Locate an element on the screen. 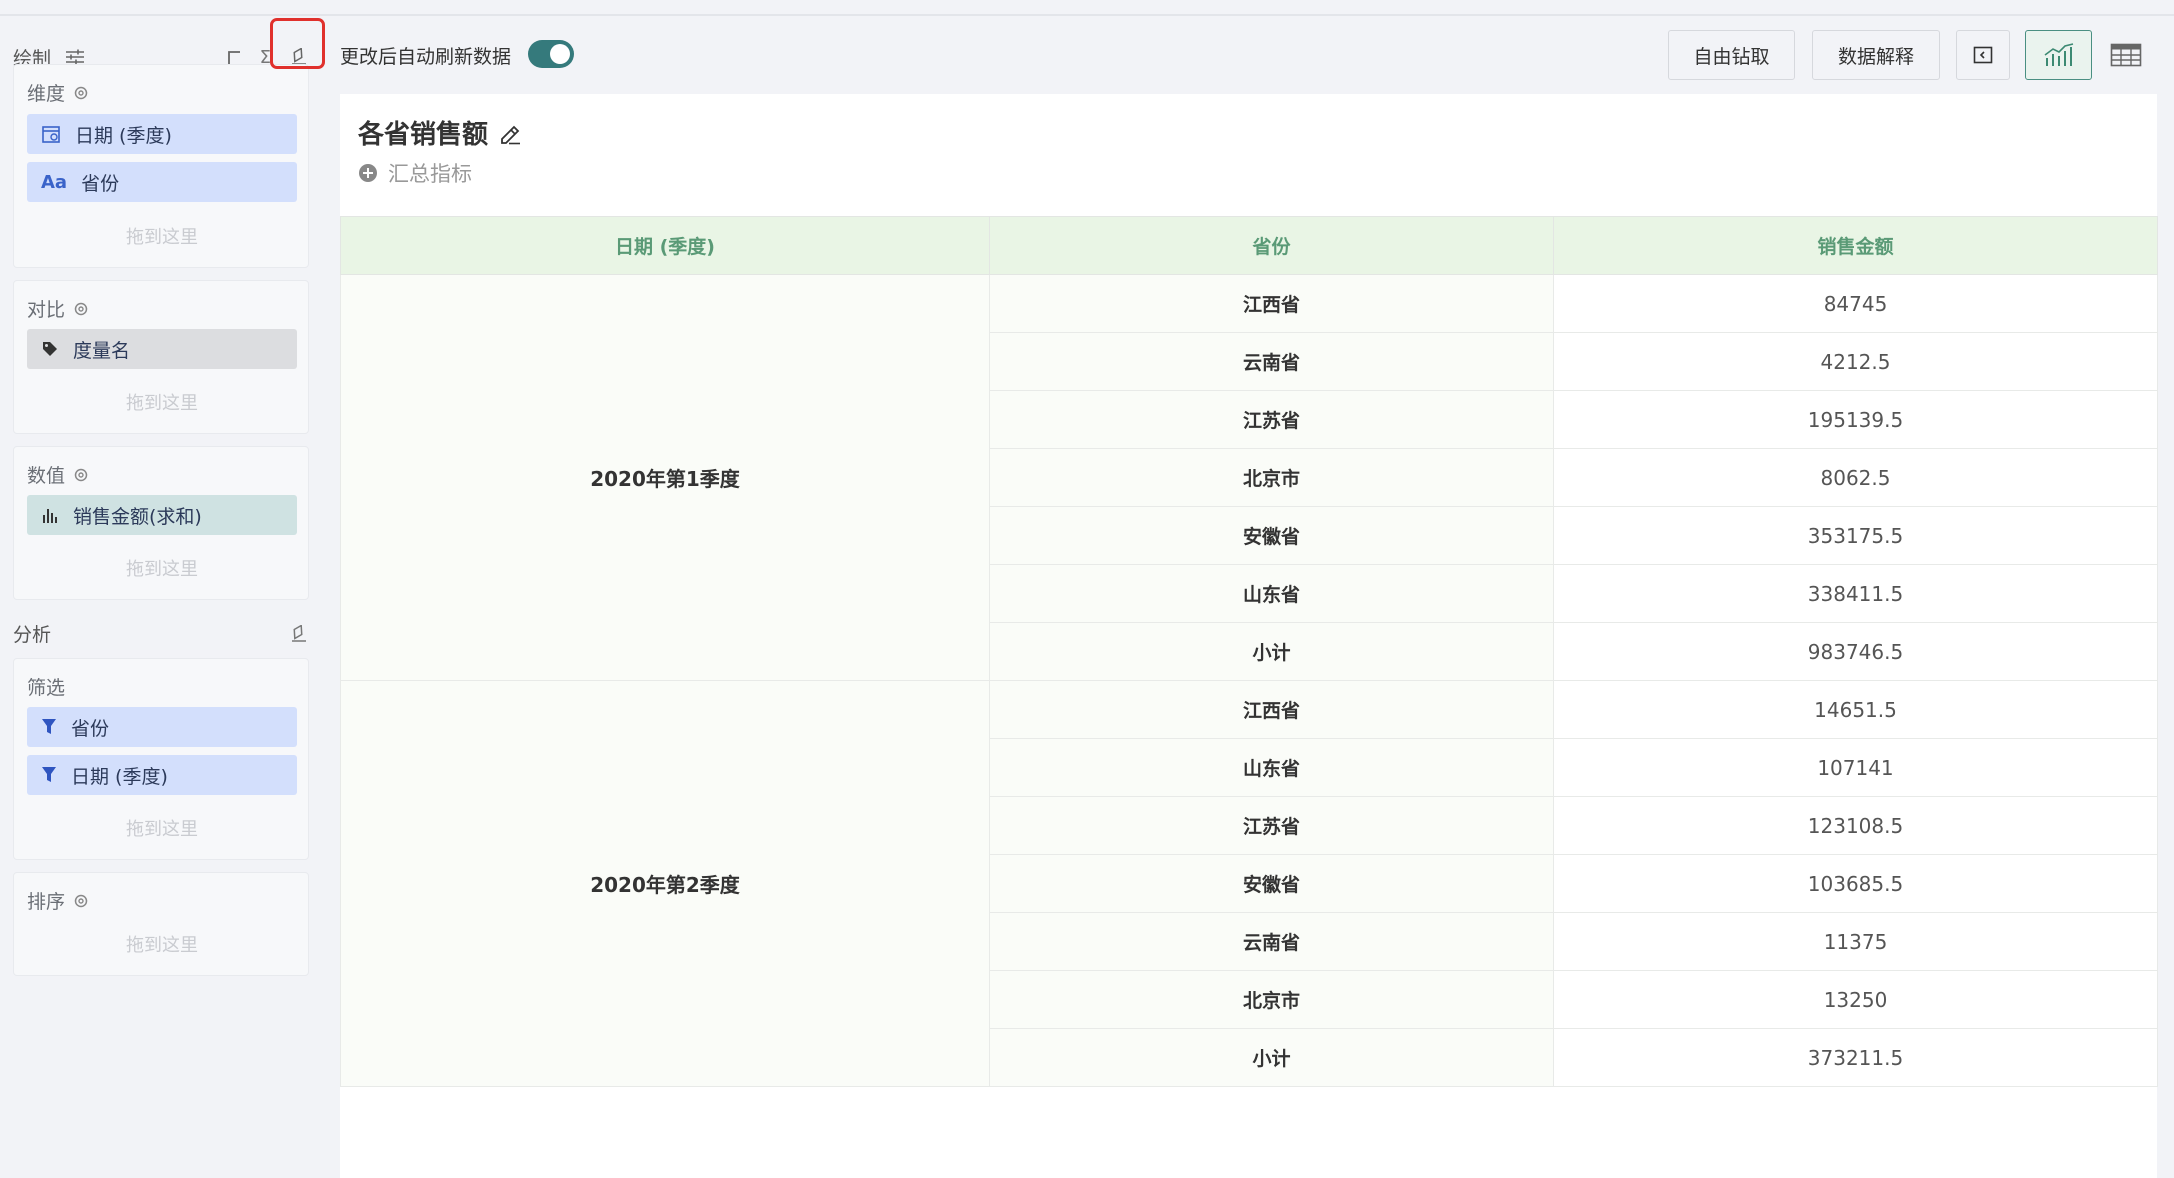 Image resolution: width=2174 pixels, height=1178 pixels. value-cell: 103685.5 is located at coordinates (1855, 883).